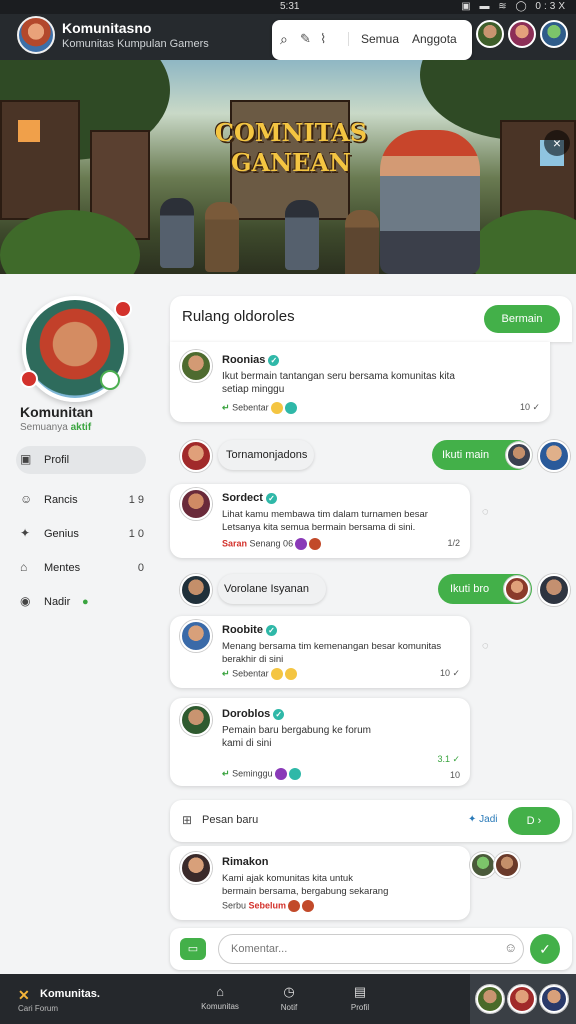 The width and height of the screenshot is (576, 1024). I want to click on search-icon: ⌕, so click(284, 39).